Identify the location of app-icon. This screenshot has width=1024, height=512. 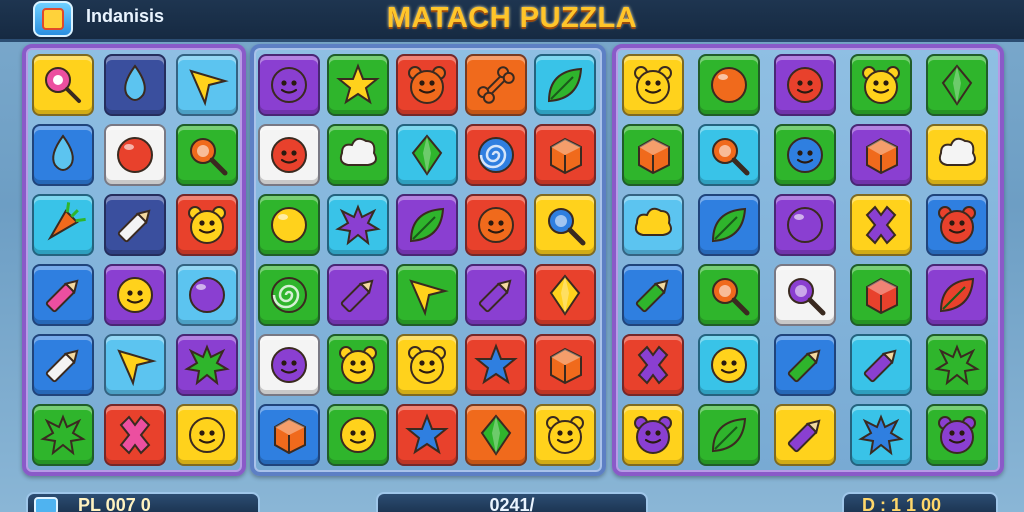
(53, 19).